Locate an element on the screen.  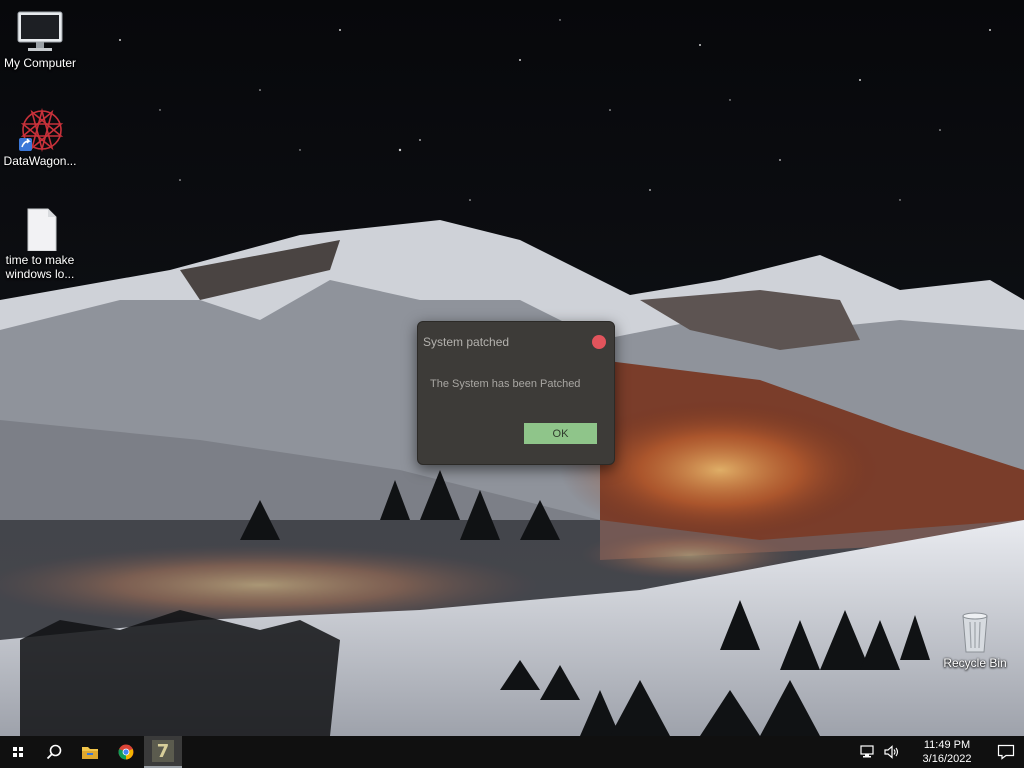
search-icon is located at coordinates (54, 752).